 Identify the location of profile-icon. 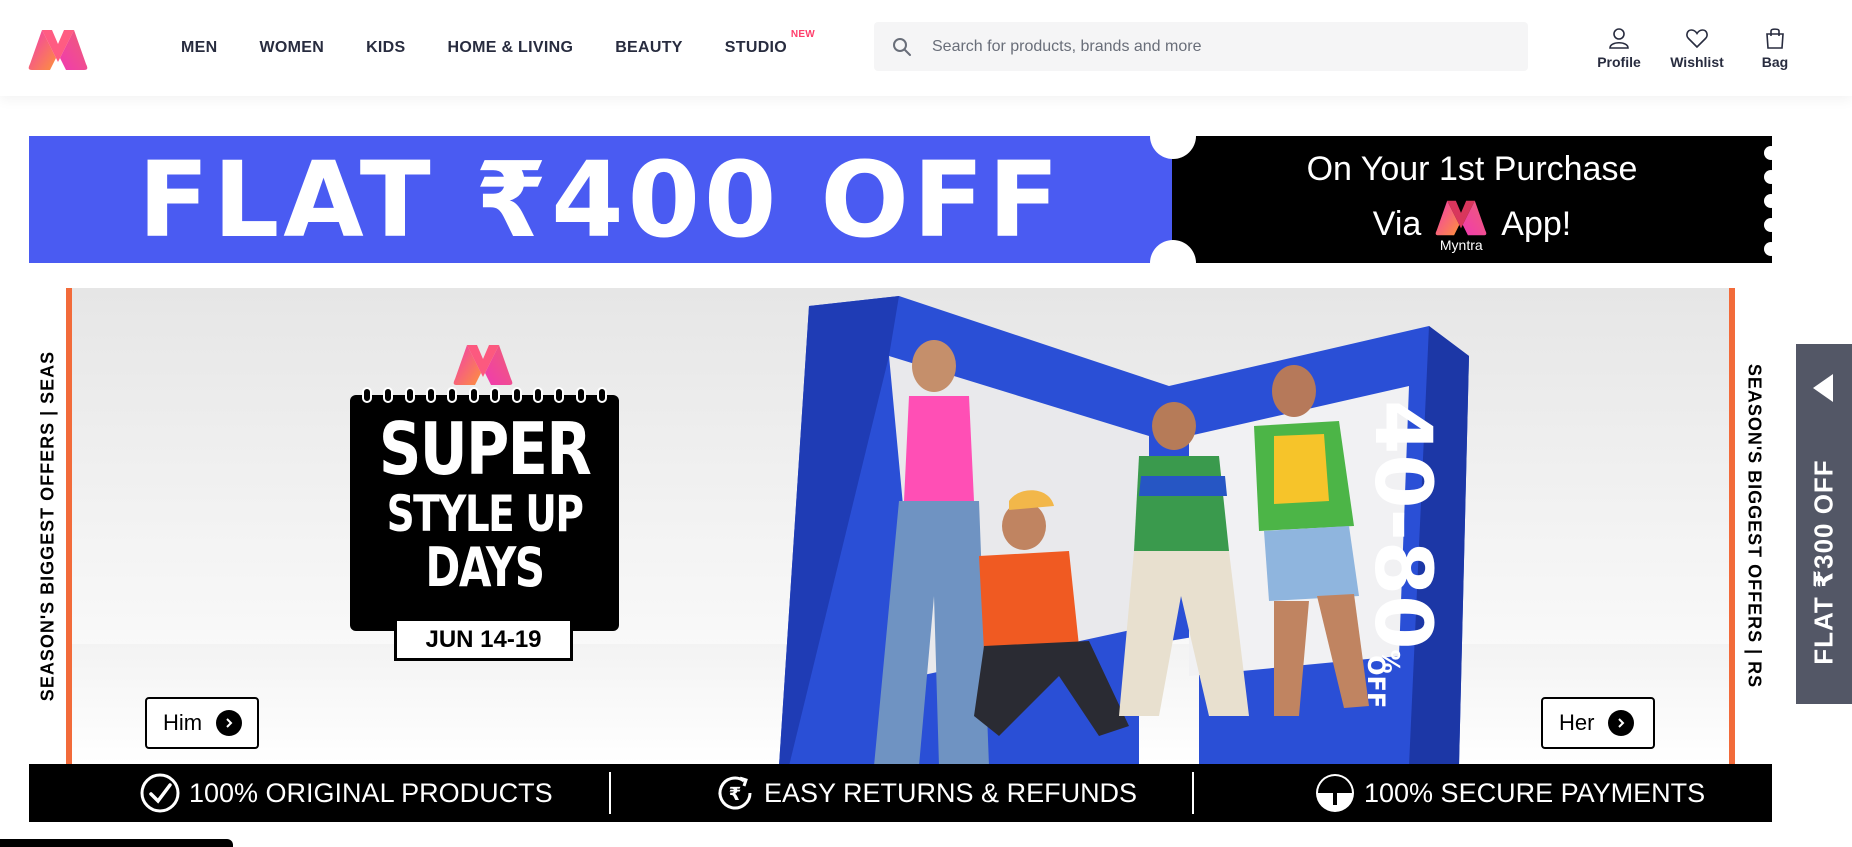
(1619, 38).